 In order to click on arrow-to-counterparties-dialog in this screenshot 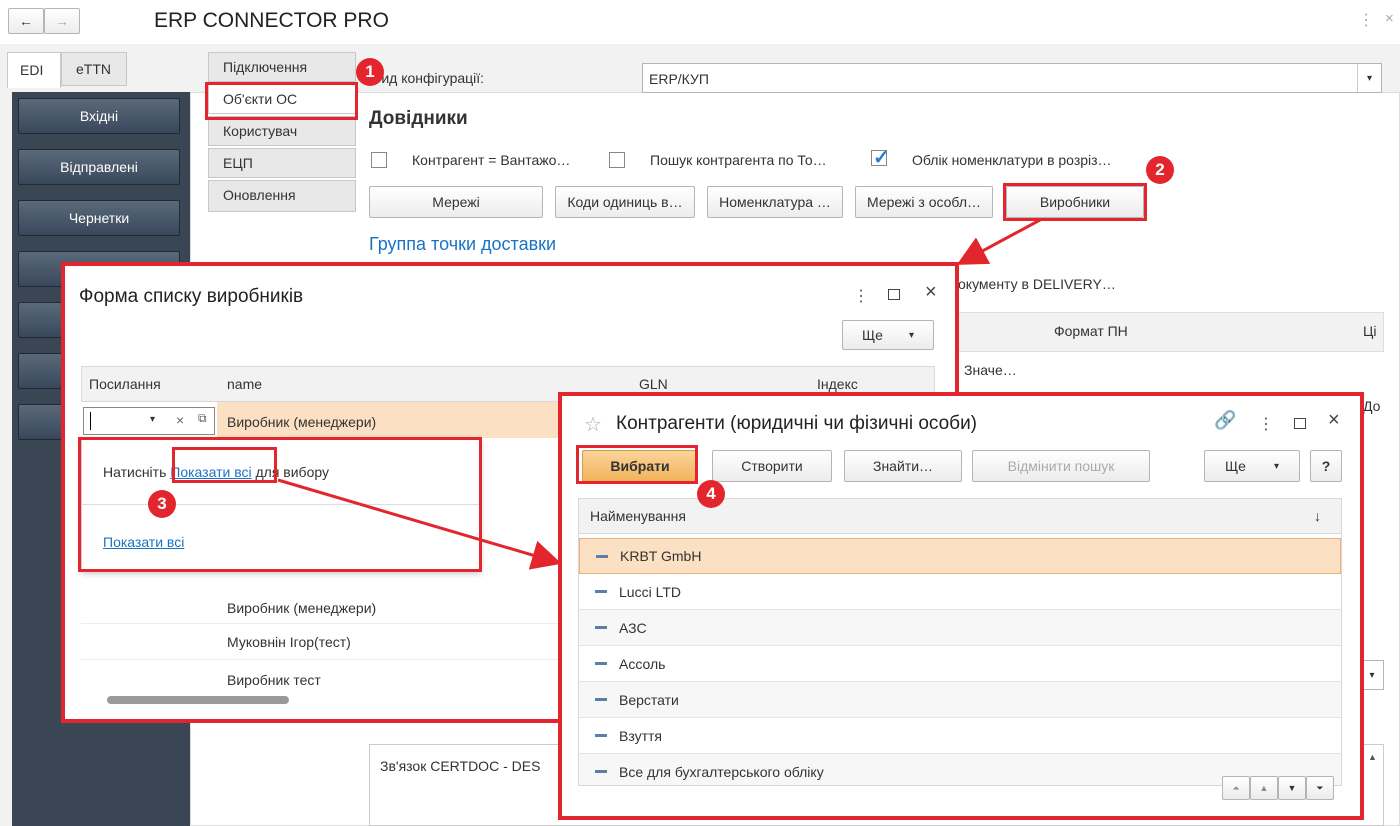, I will do `click(419, 524)`.